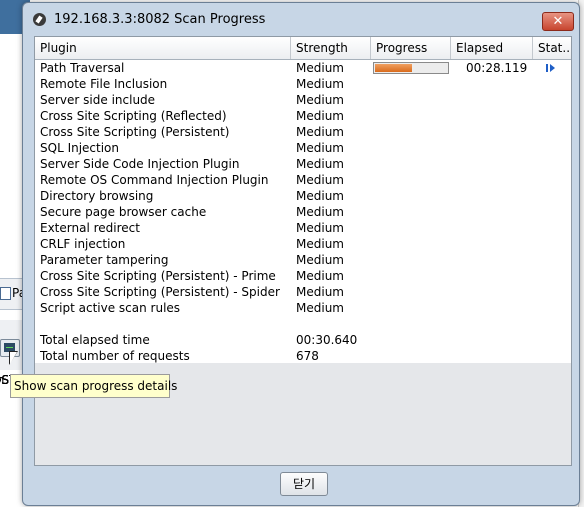 This screenshot has width=584, height=507. Describe the element at coordinates (90, 228) in the screenshot. I see `plugin-name: External redirect` at that location.